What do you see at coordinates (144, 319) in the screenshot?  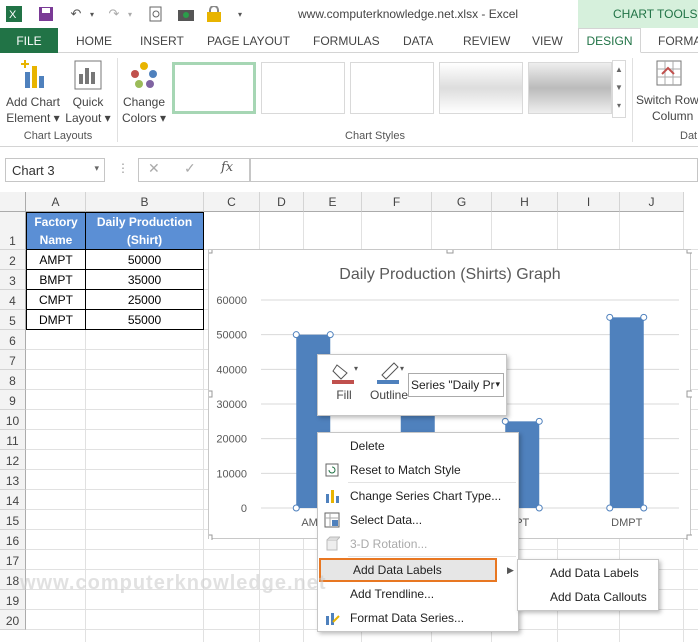 I see `production-value-cell: 55000` at bounding box center [144, 319].